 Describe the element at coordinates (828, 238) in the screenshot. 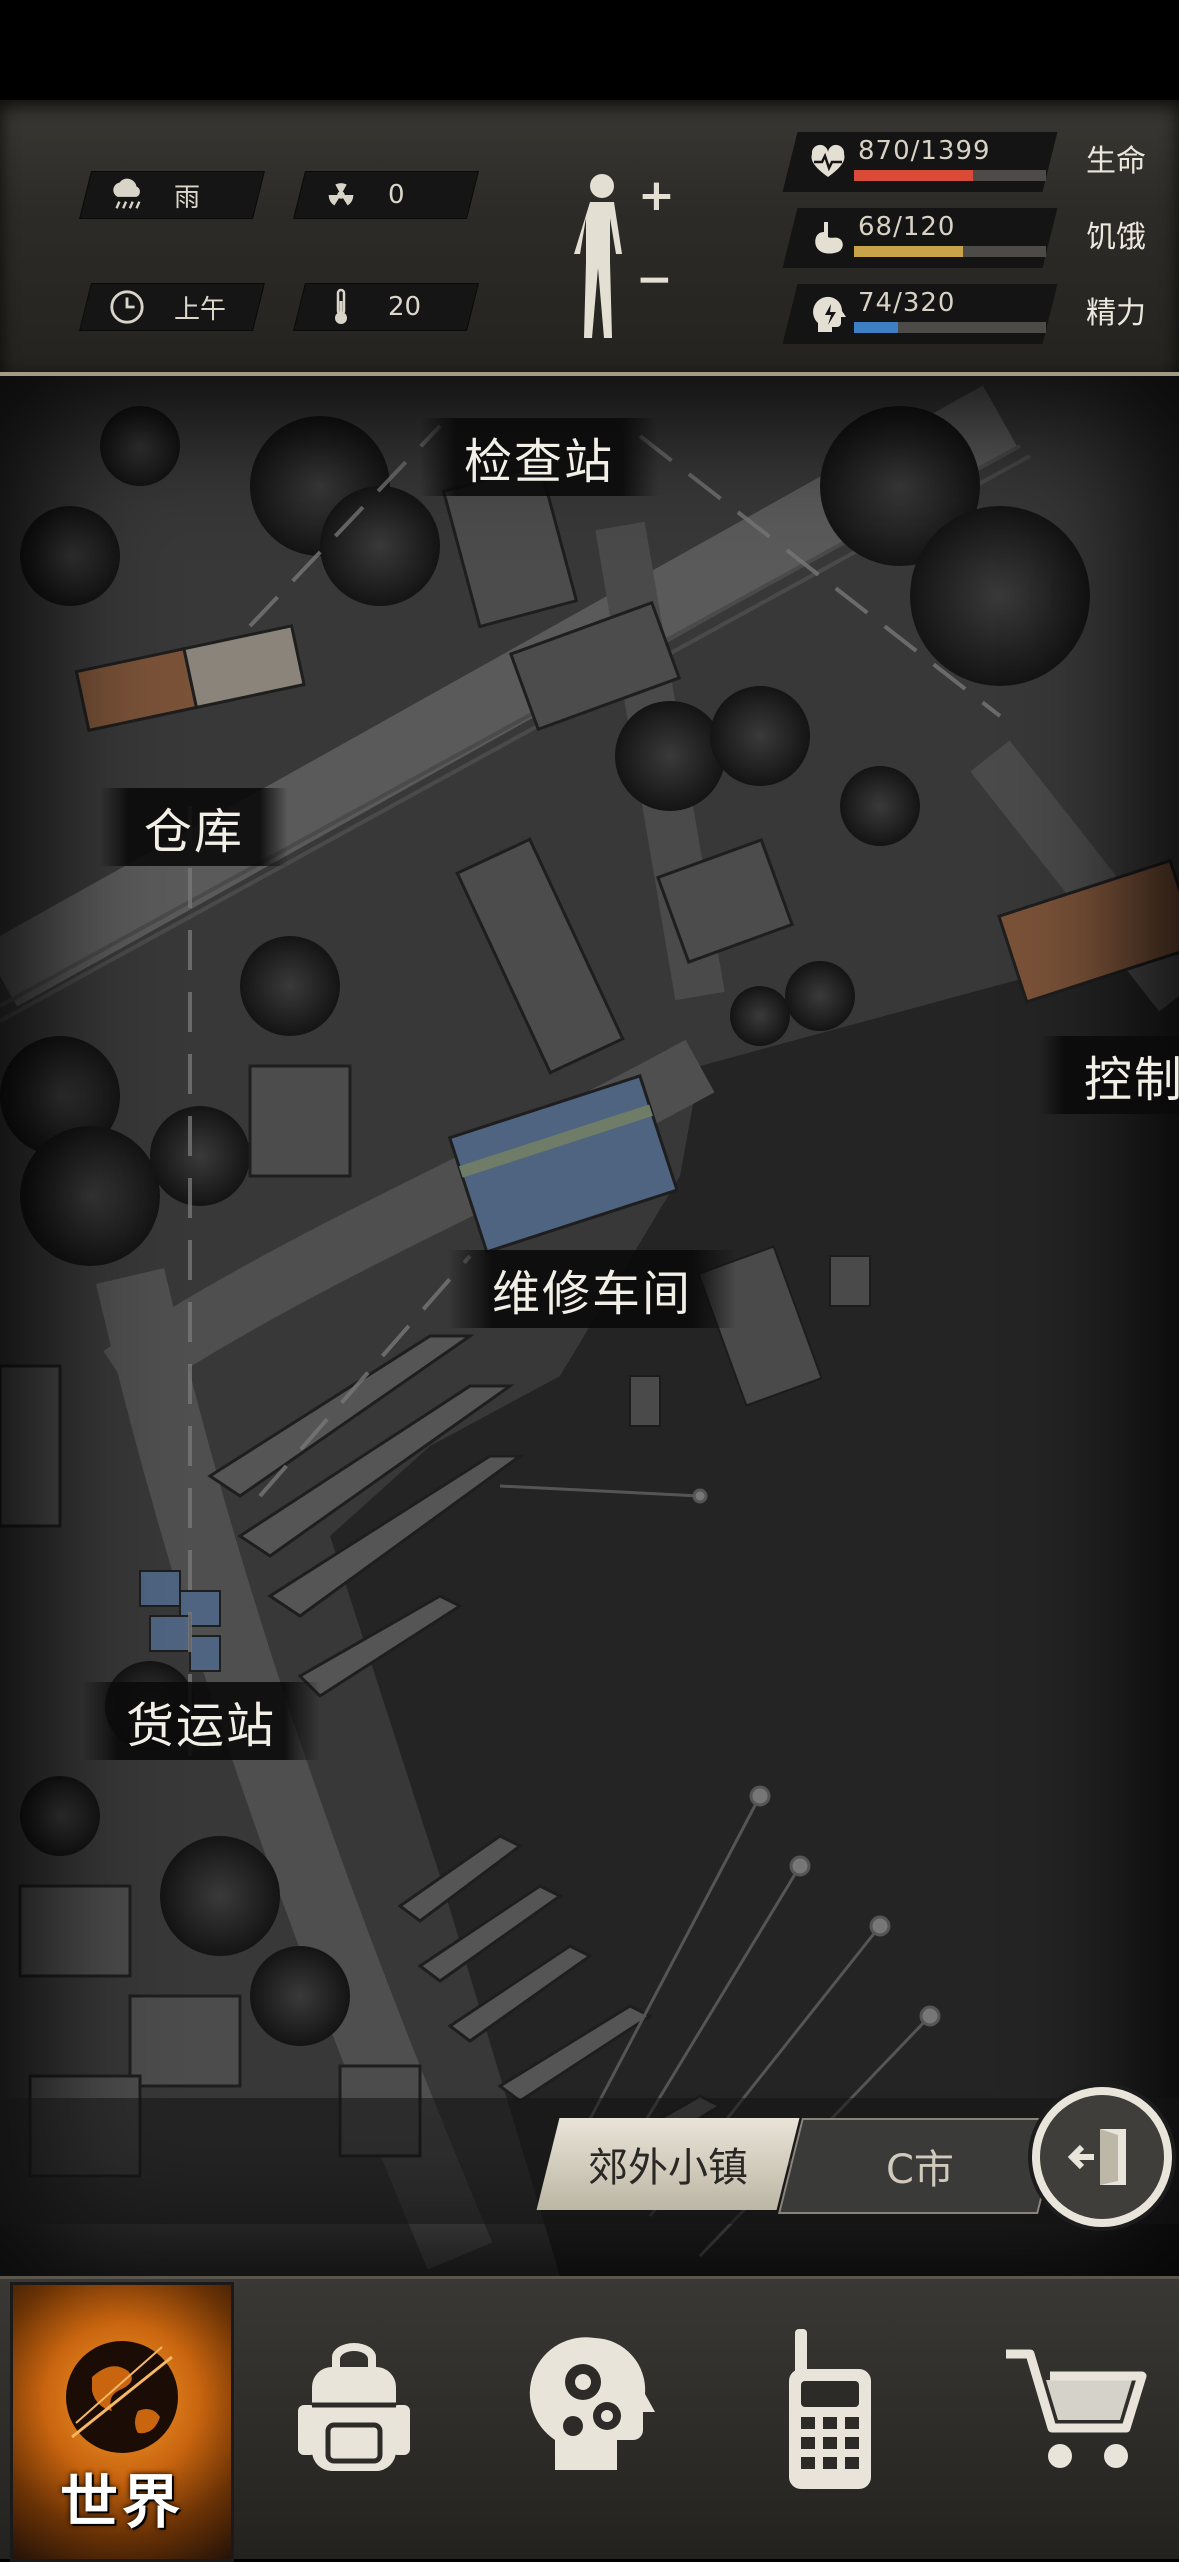

I see `stomach-icon` at that location.